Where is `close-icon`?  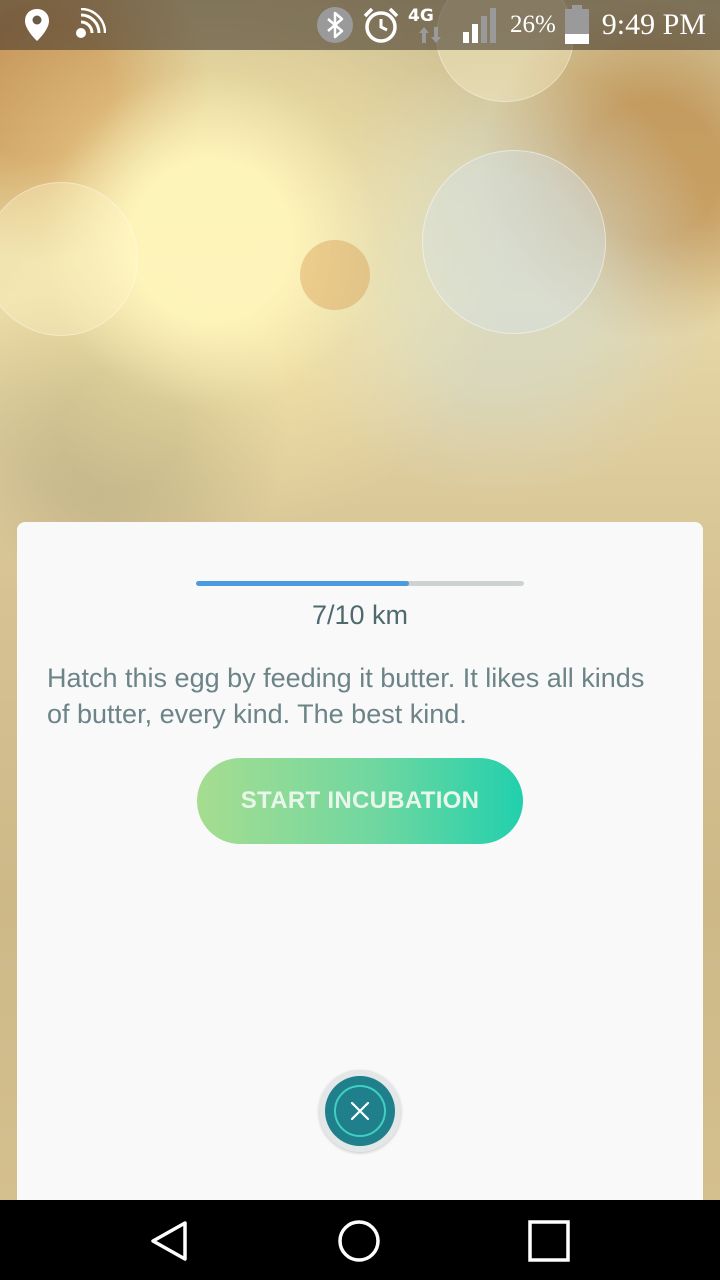
close-icon is located at coordinates (360, 1111).